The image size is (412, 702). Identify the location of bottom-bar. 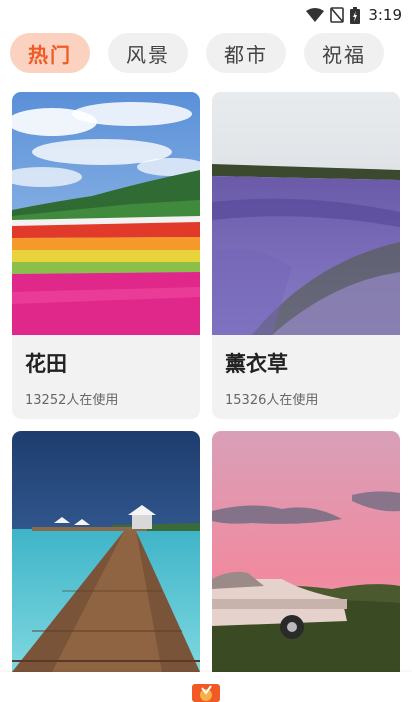
(206, 687).